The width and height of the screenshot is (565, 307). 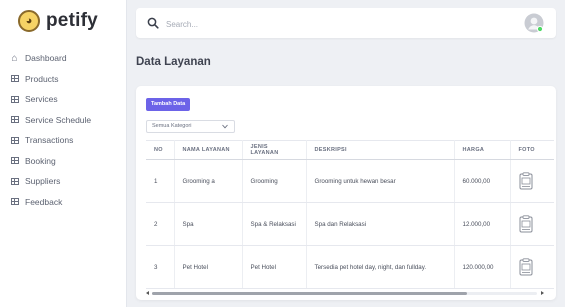 What do you see at coordinates (532, 150) in the screenshot?
I see `column-header-foto: FOTO` at bounding box center [532, 150].